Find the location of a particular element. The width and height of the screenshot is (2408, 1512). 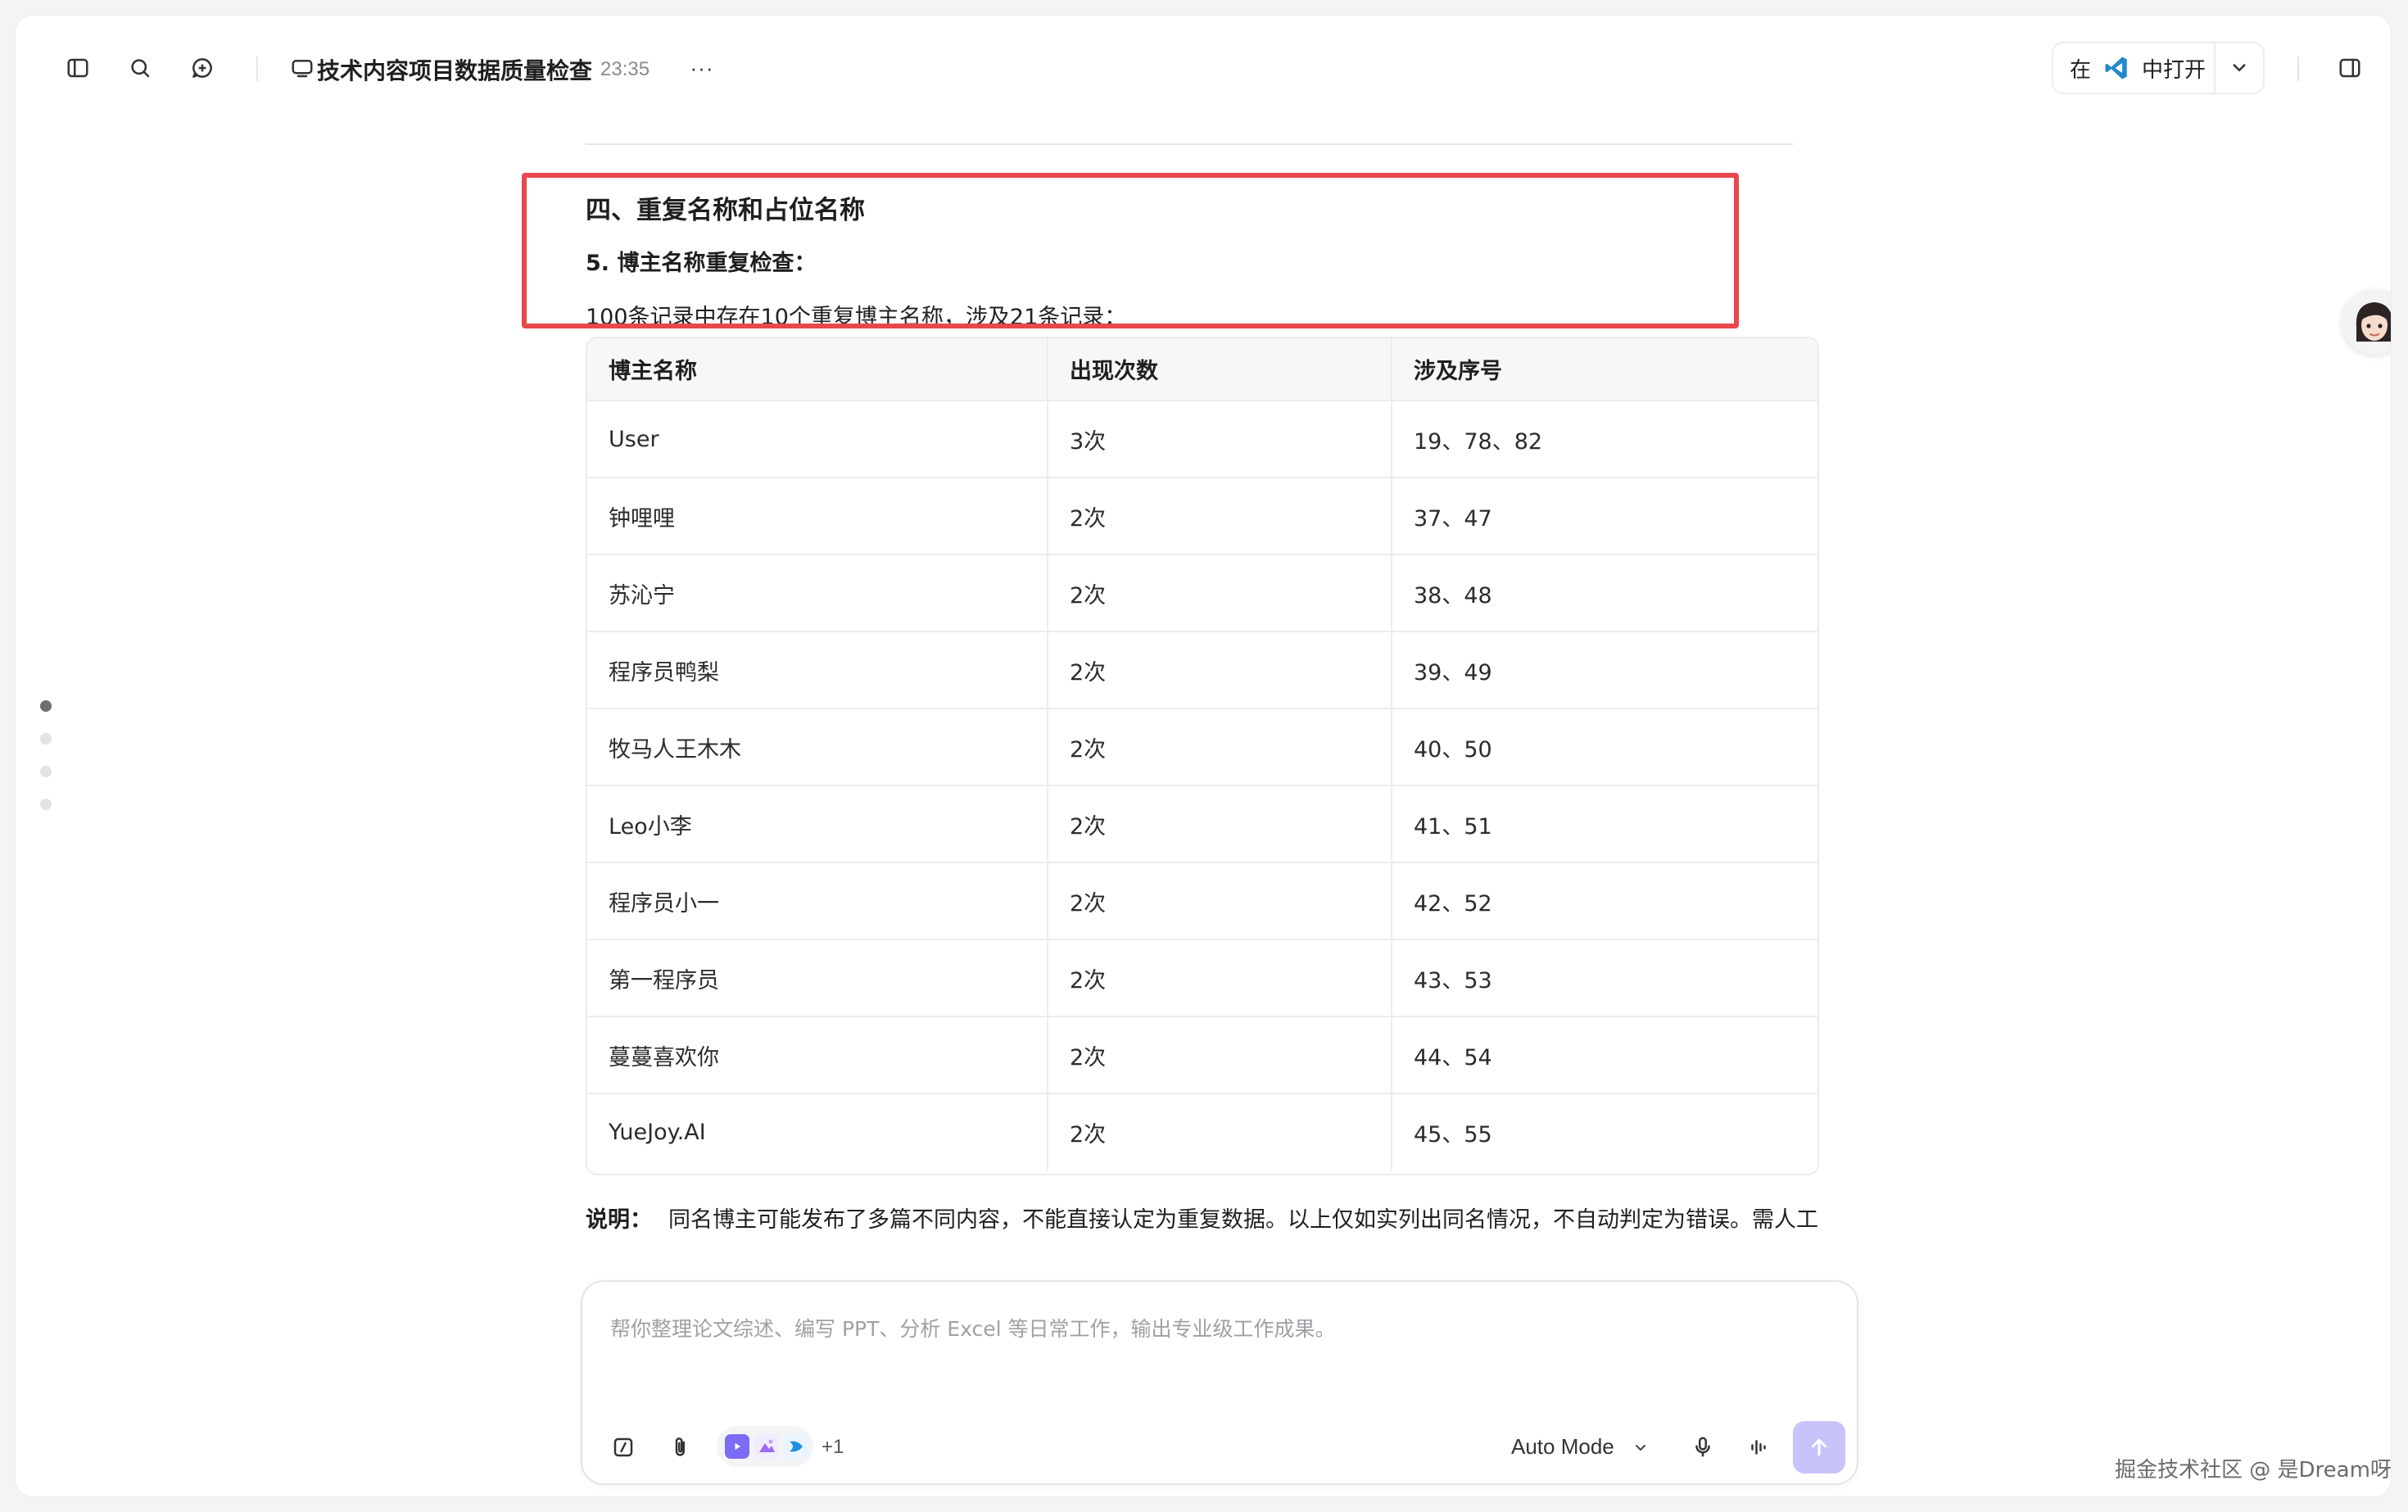

microphone-button is located at coordinates (1703, 1447).